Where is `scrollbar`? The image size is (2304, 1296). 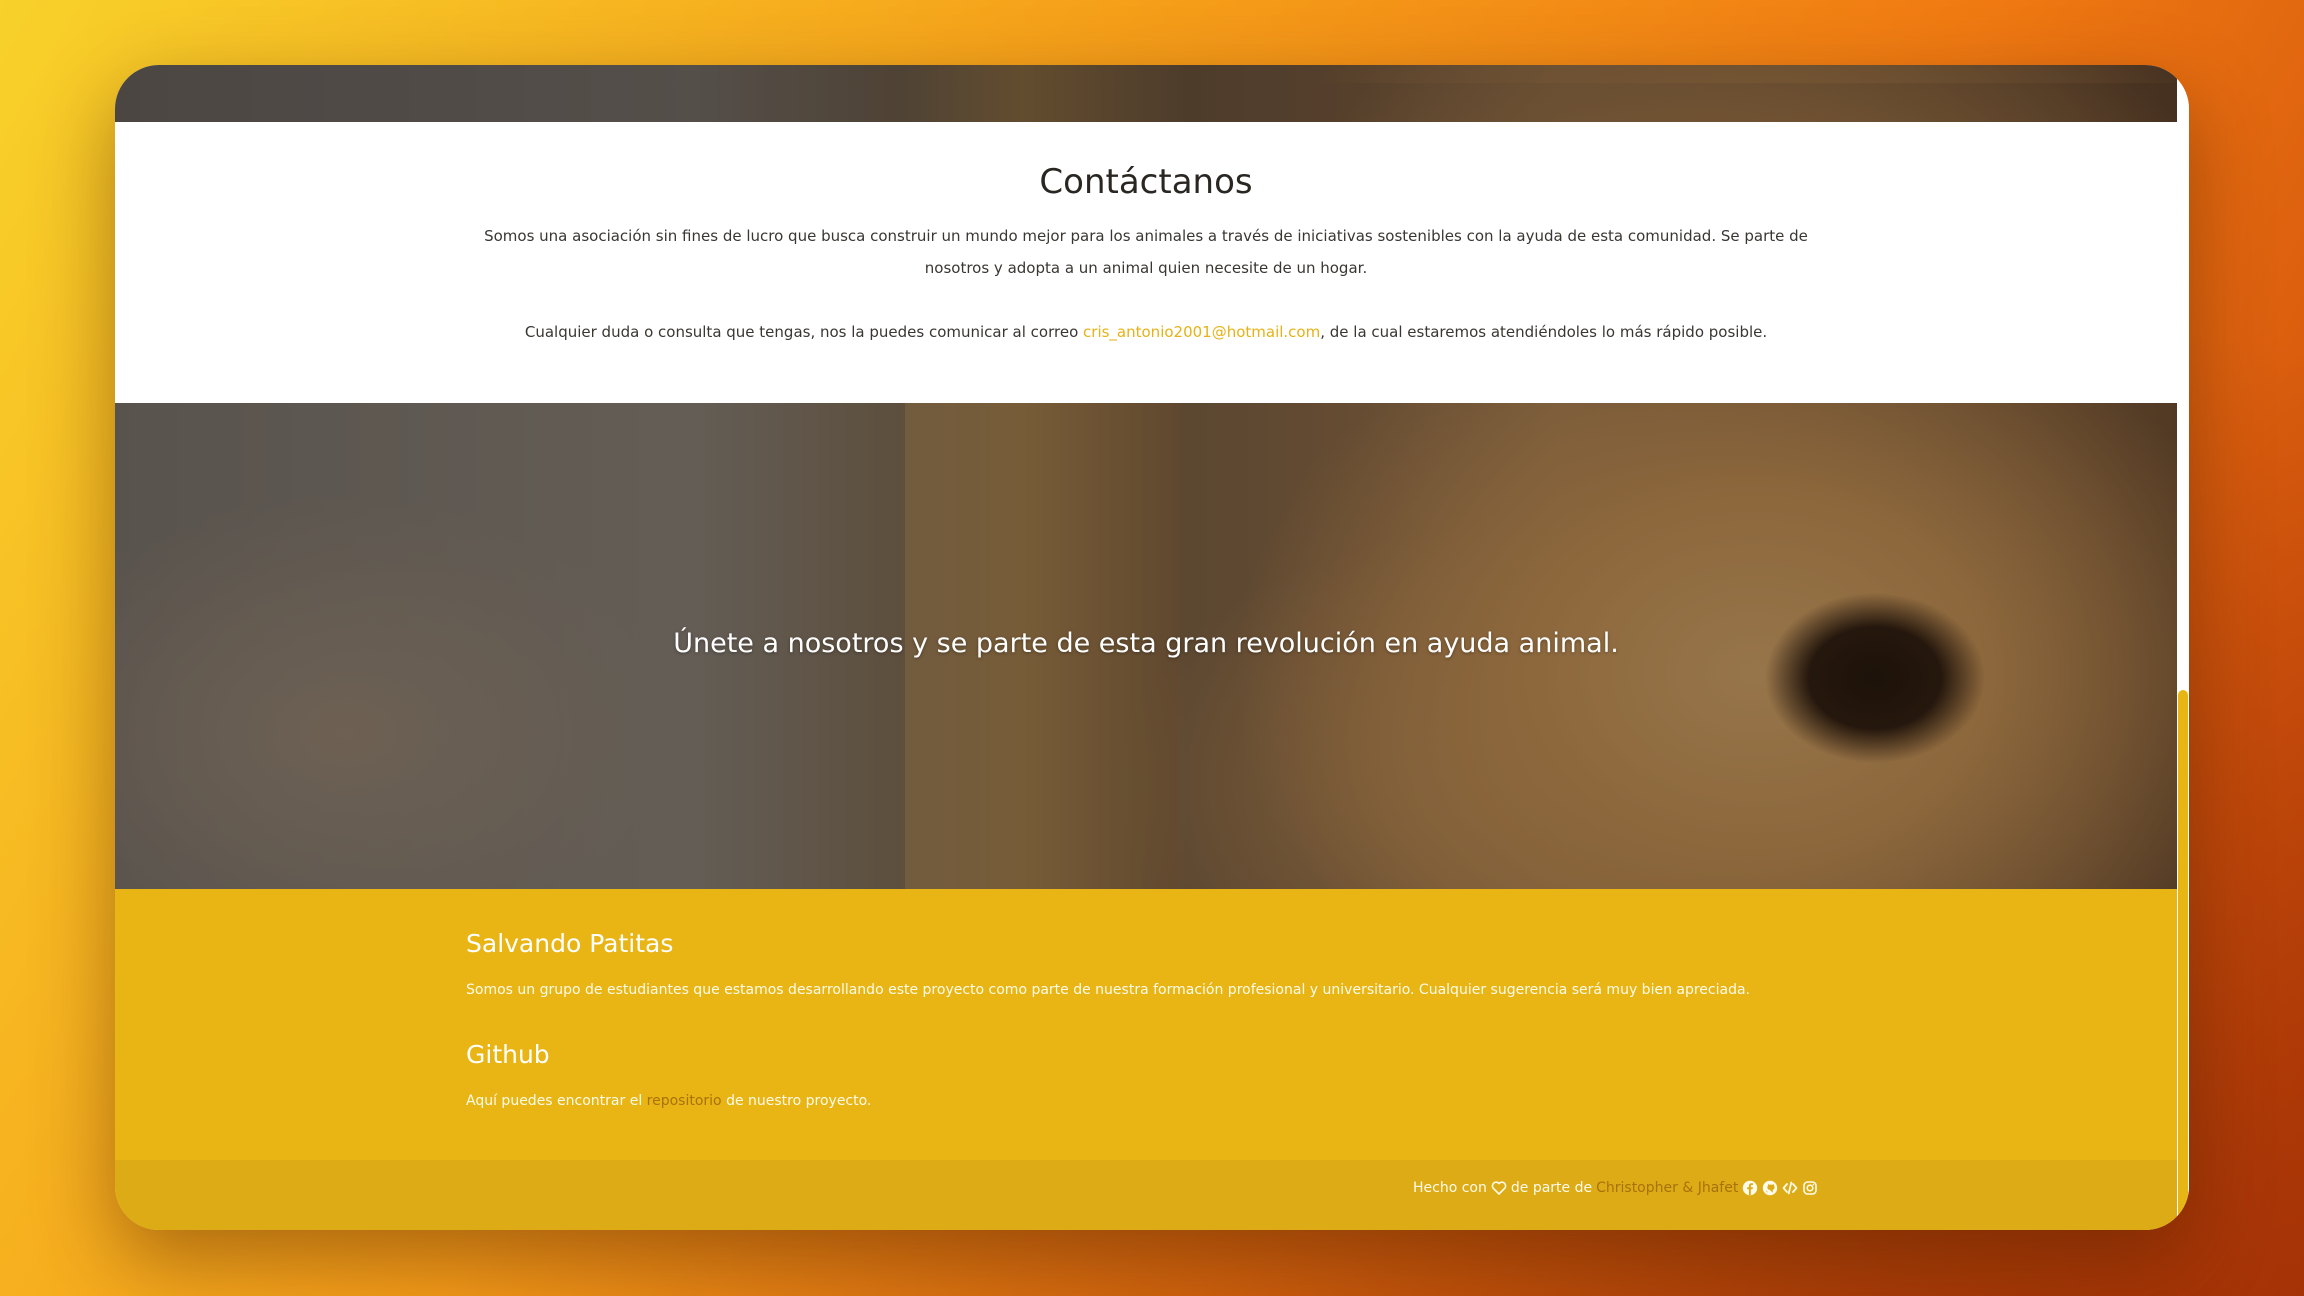
scrollbar is located at coordinates (2183, 647).